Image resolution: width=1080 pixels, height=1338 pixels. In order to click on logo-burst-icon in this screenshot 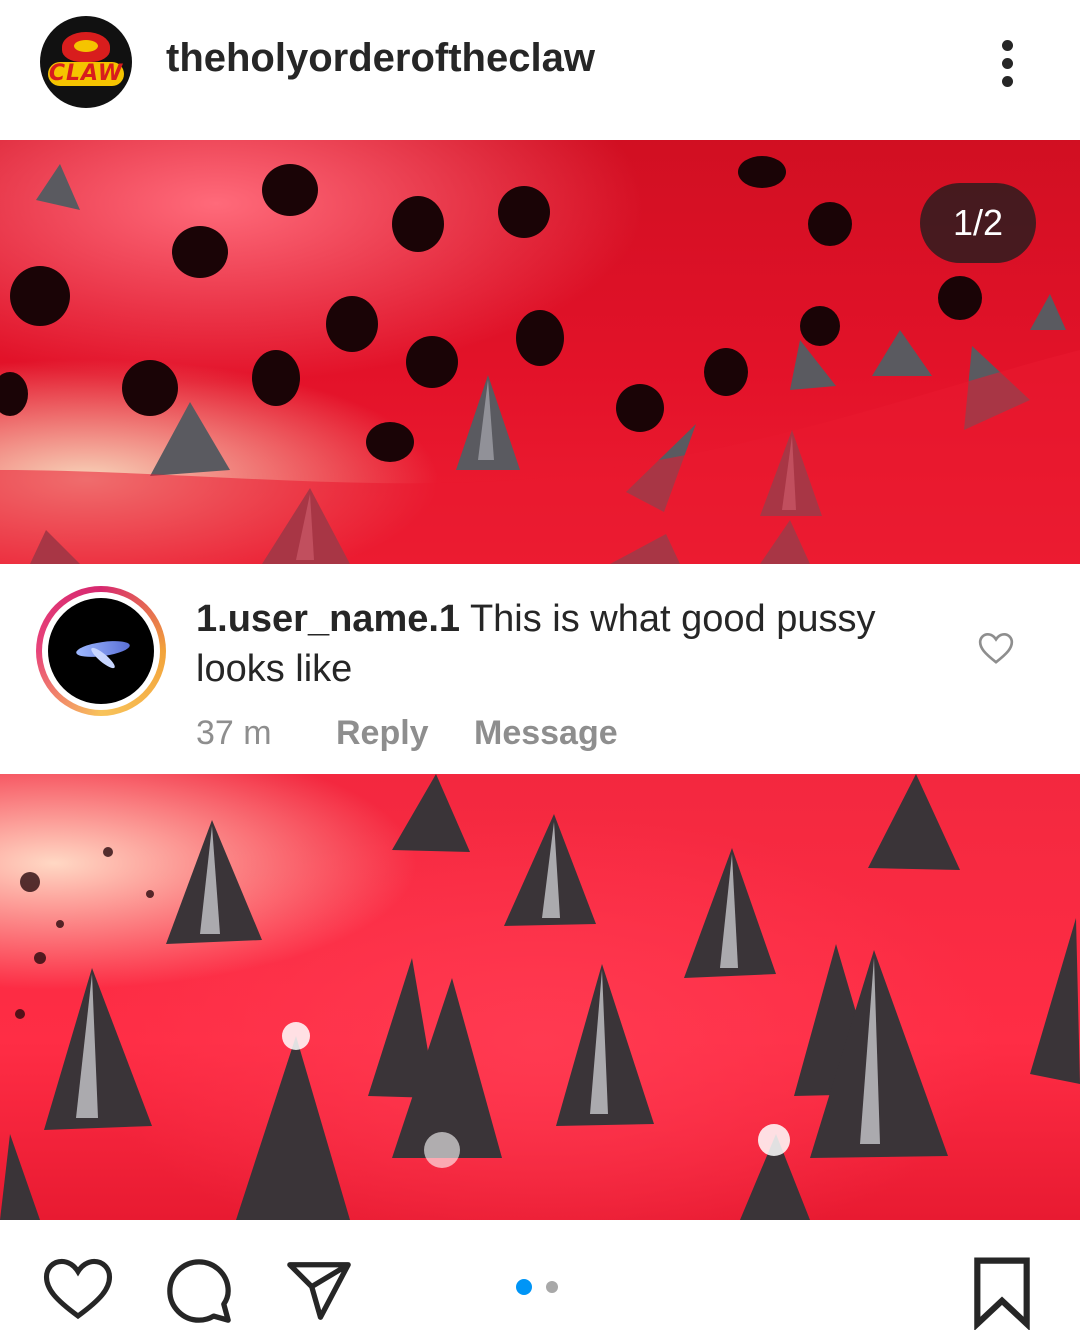, I will do `click(86, 47)`.